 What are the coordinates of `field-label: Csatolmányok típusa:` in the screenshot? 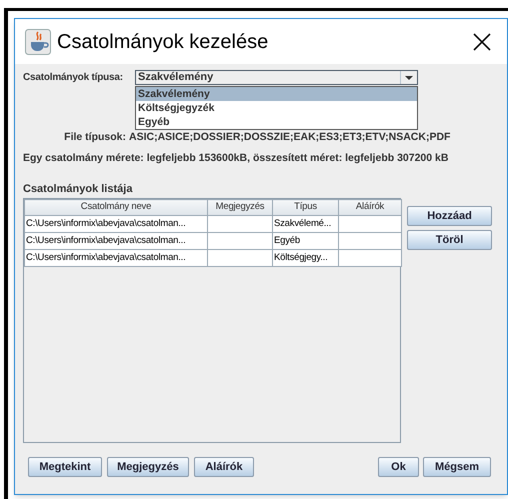 It's located at (73, 78).